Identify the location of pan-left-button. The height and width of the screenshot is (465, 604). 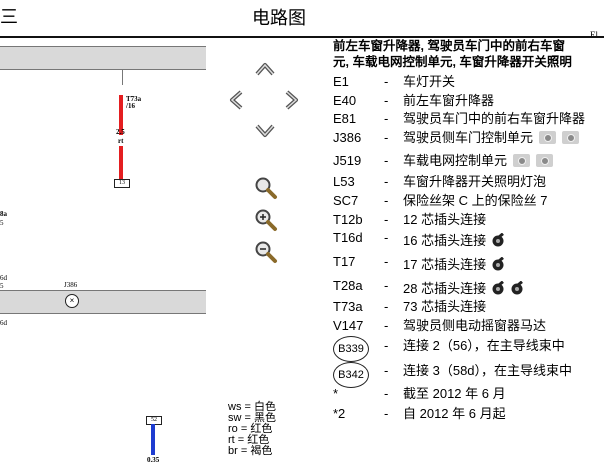
(236, 100).